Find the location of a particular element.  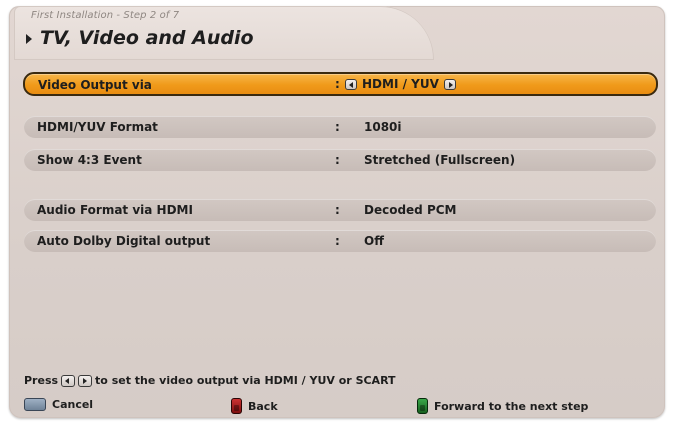

setting-row-audio-format: Audio Format via HDMI : Decoded PCM is located at coordinates (340, 210).